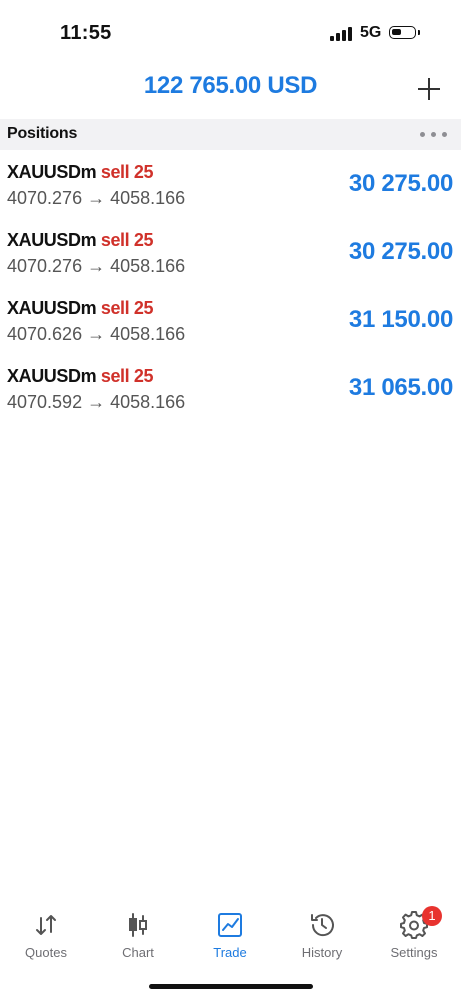  I want to click on history-icon, so click(322, 925).